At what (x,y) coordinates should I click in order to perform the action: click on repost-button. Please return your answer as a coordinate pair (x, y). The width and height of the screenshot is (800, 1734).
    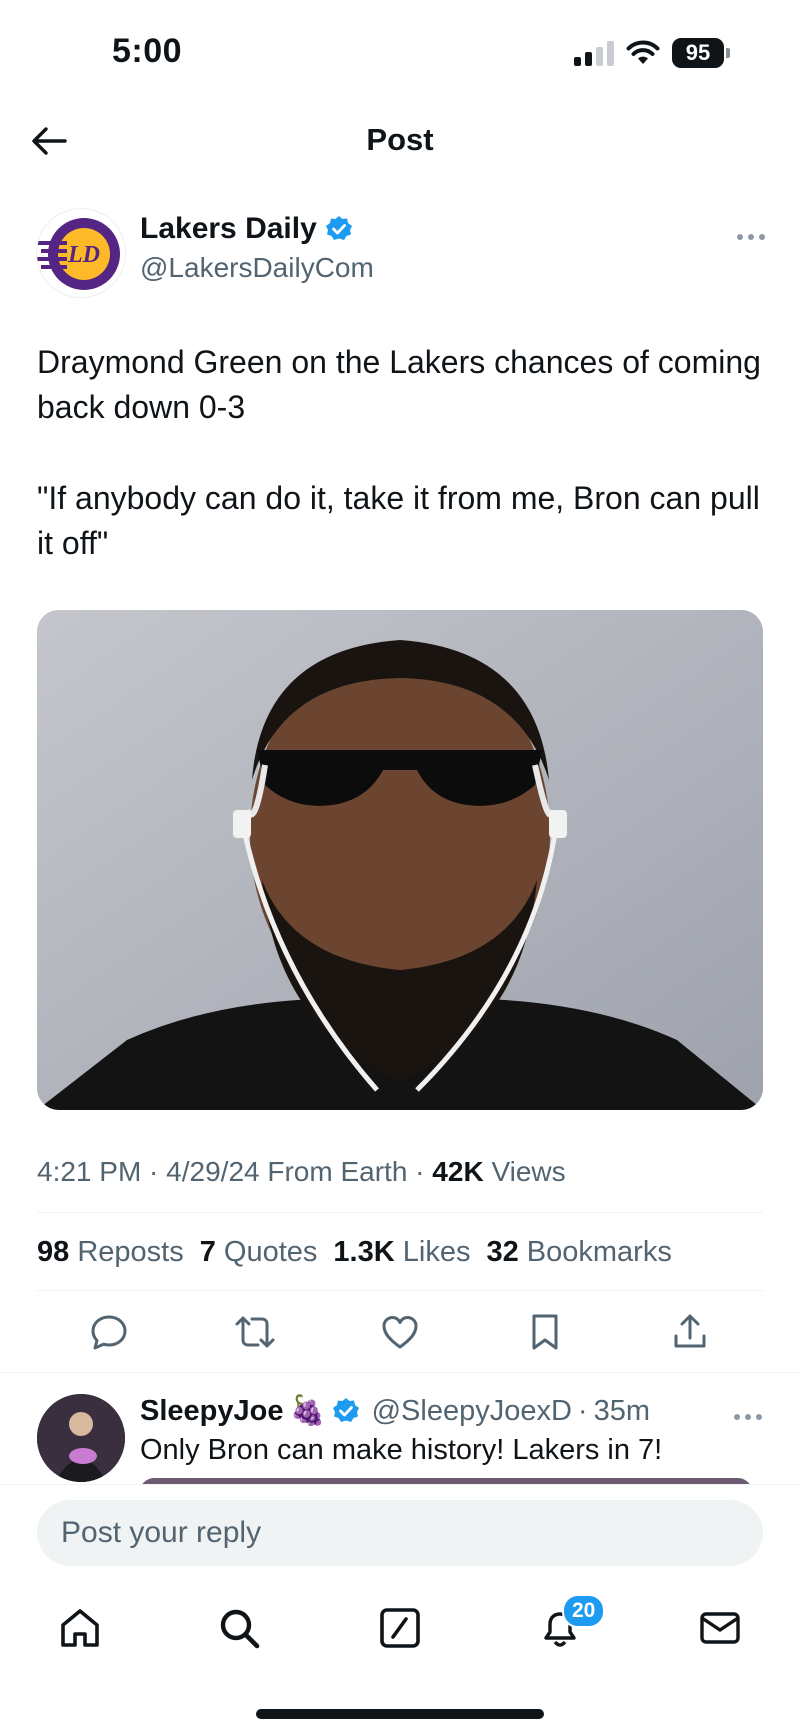
    Looking at the image, I should click on (255, 1332).